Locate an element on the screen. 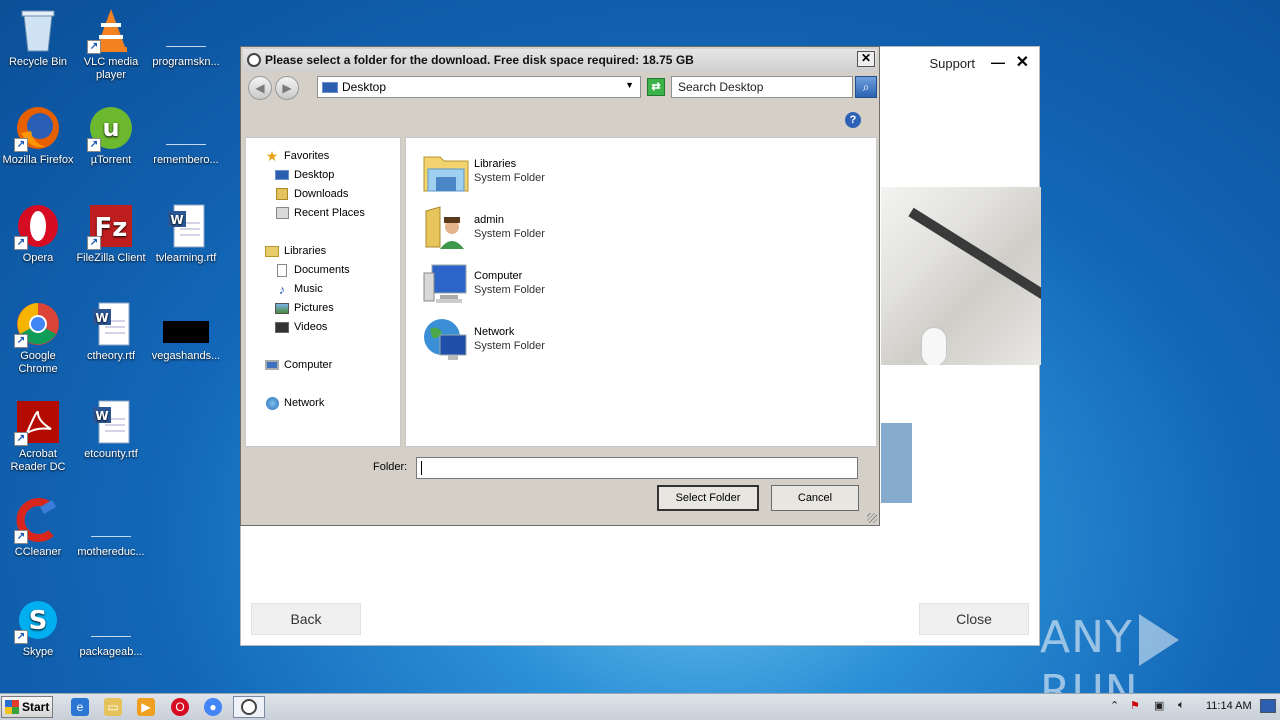 Image resolution: width=1280 pixels, height=720 pixels. word-doc-icon: W is located at coordinates (186, 226).